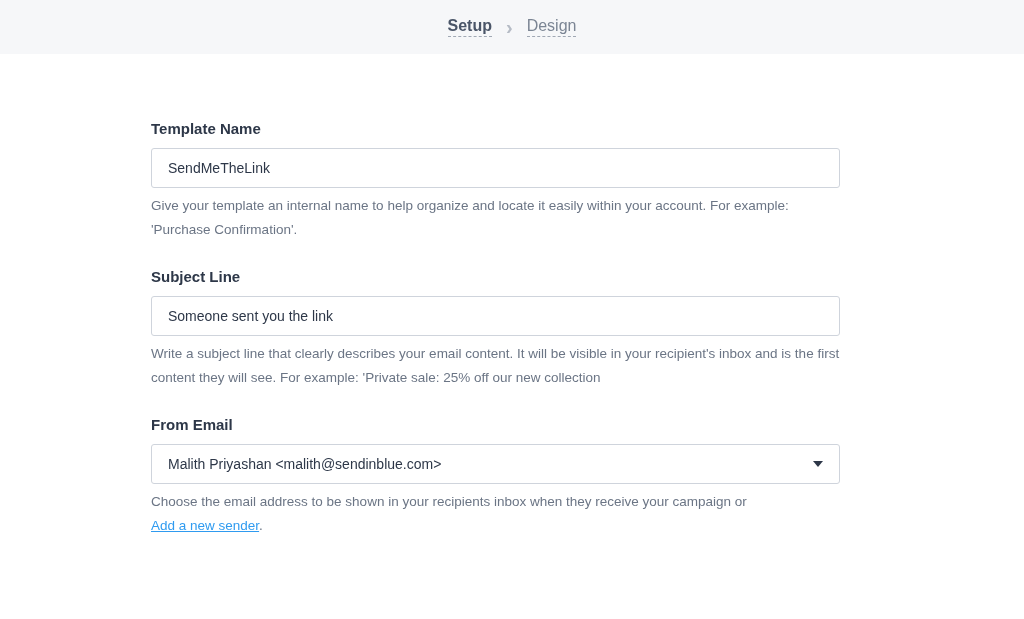 Image resolution: width=1024 pixels, height=619 pixels. What do you see at coordinates (449, 514) in the screenshot?
I see `help-text: Choose the email address to be shown in your recipients inbox when they receive your campaign or Add a new sender.` at bounding box center [449, 514].